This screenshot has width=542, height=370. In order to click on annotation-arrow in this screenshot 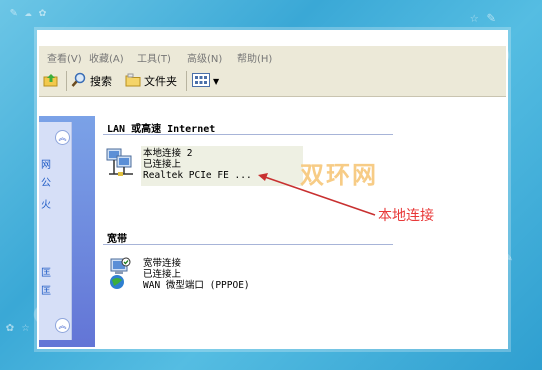, I will do `click(317, 194)`.